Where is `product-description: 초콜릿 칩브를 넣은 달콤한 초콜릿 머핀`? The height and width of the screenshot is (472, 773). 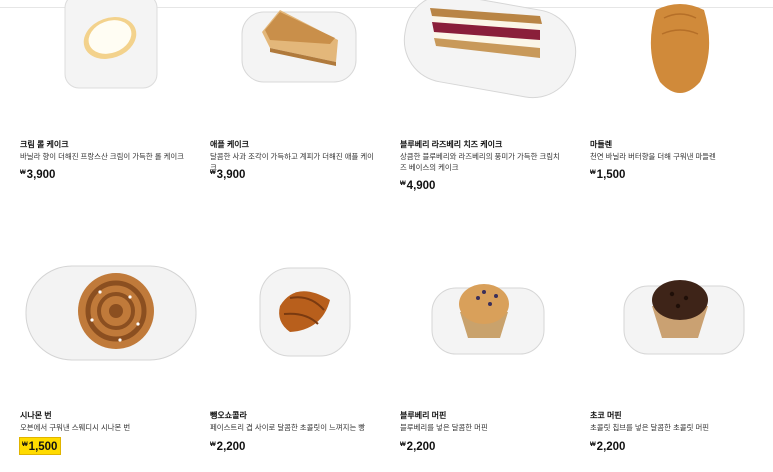
product-description: 초콜릿 칩브를 넣은 달콤한 초콜릿 머핀 is located at coordinates (650, 427).